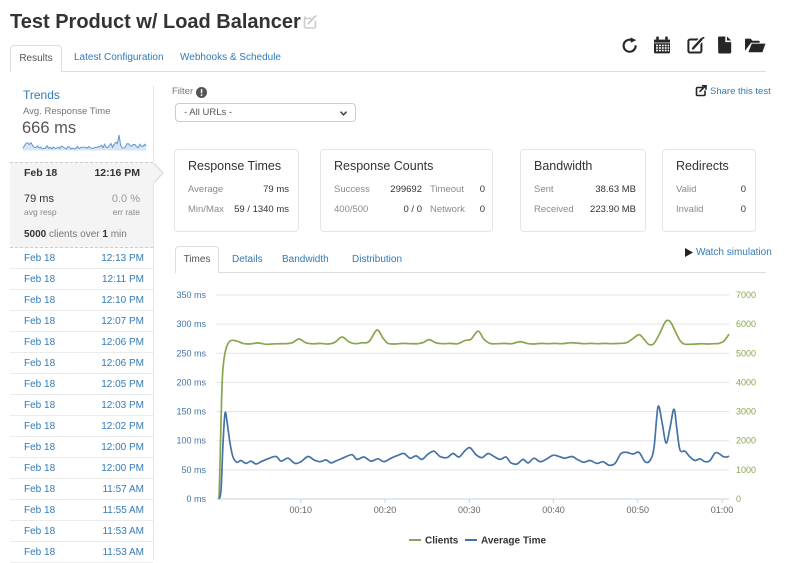 This screenshot has width=800, height=563. What do you see at coordinates (638, 510) in the screenshot?
I see `svg-text: 00:50` at bounding box center [638, 510].